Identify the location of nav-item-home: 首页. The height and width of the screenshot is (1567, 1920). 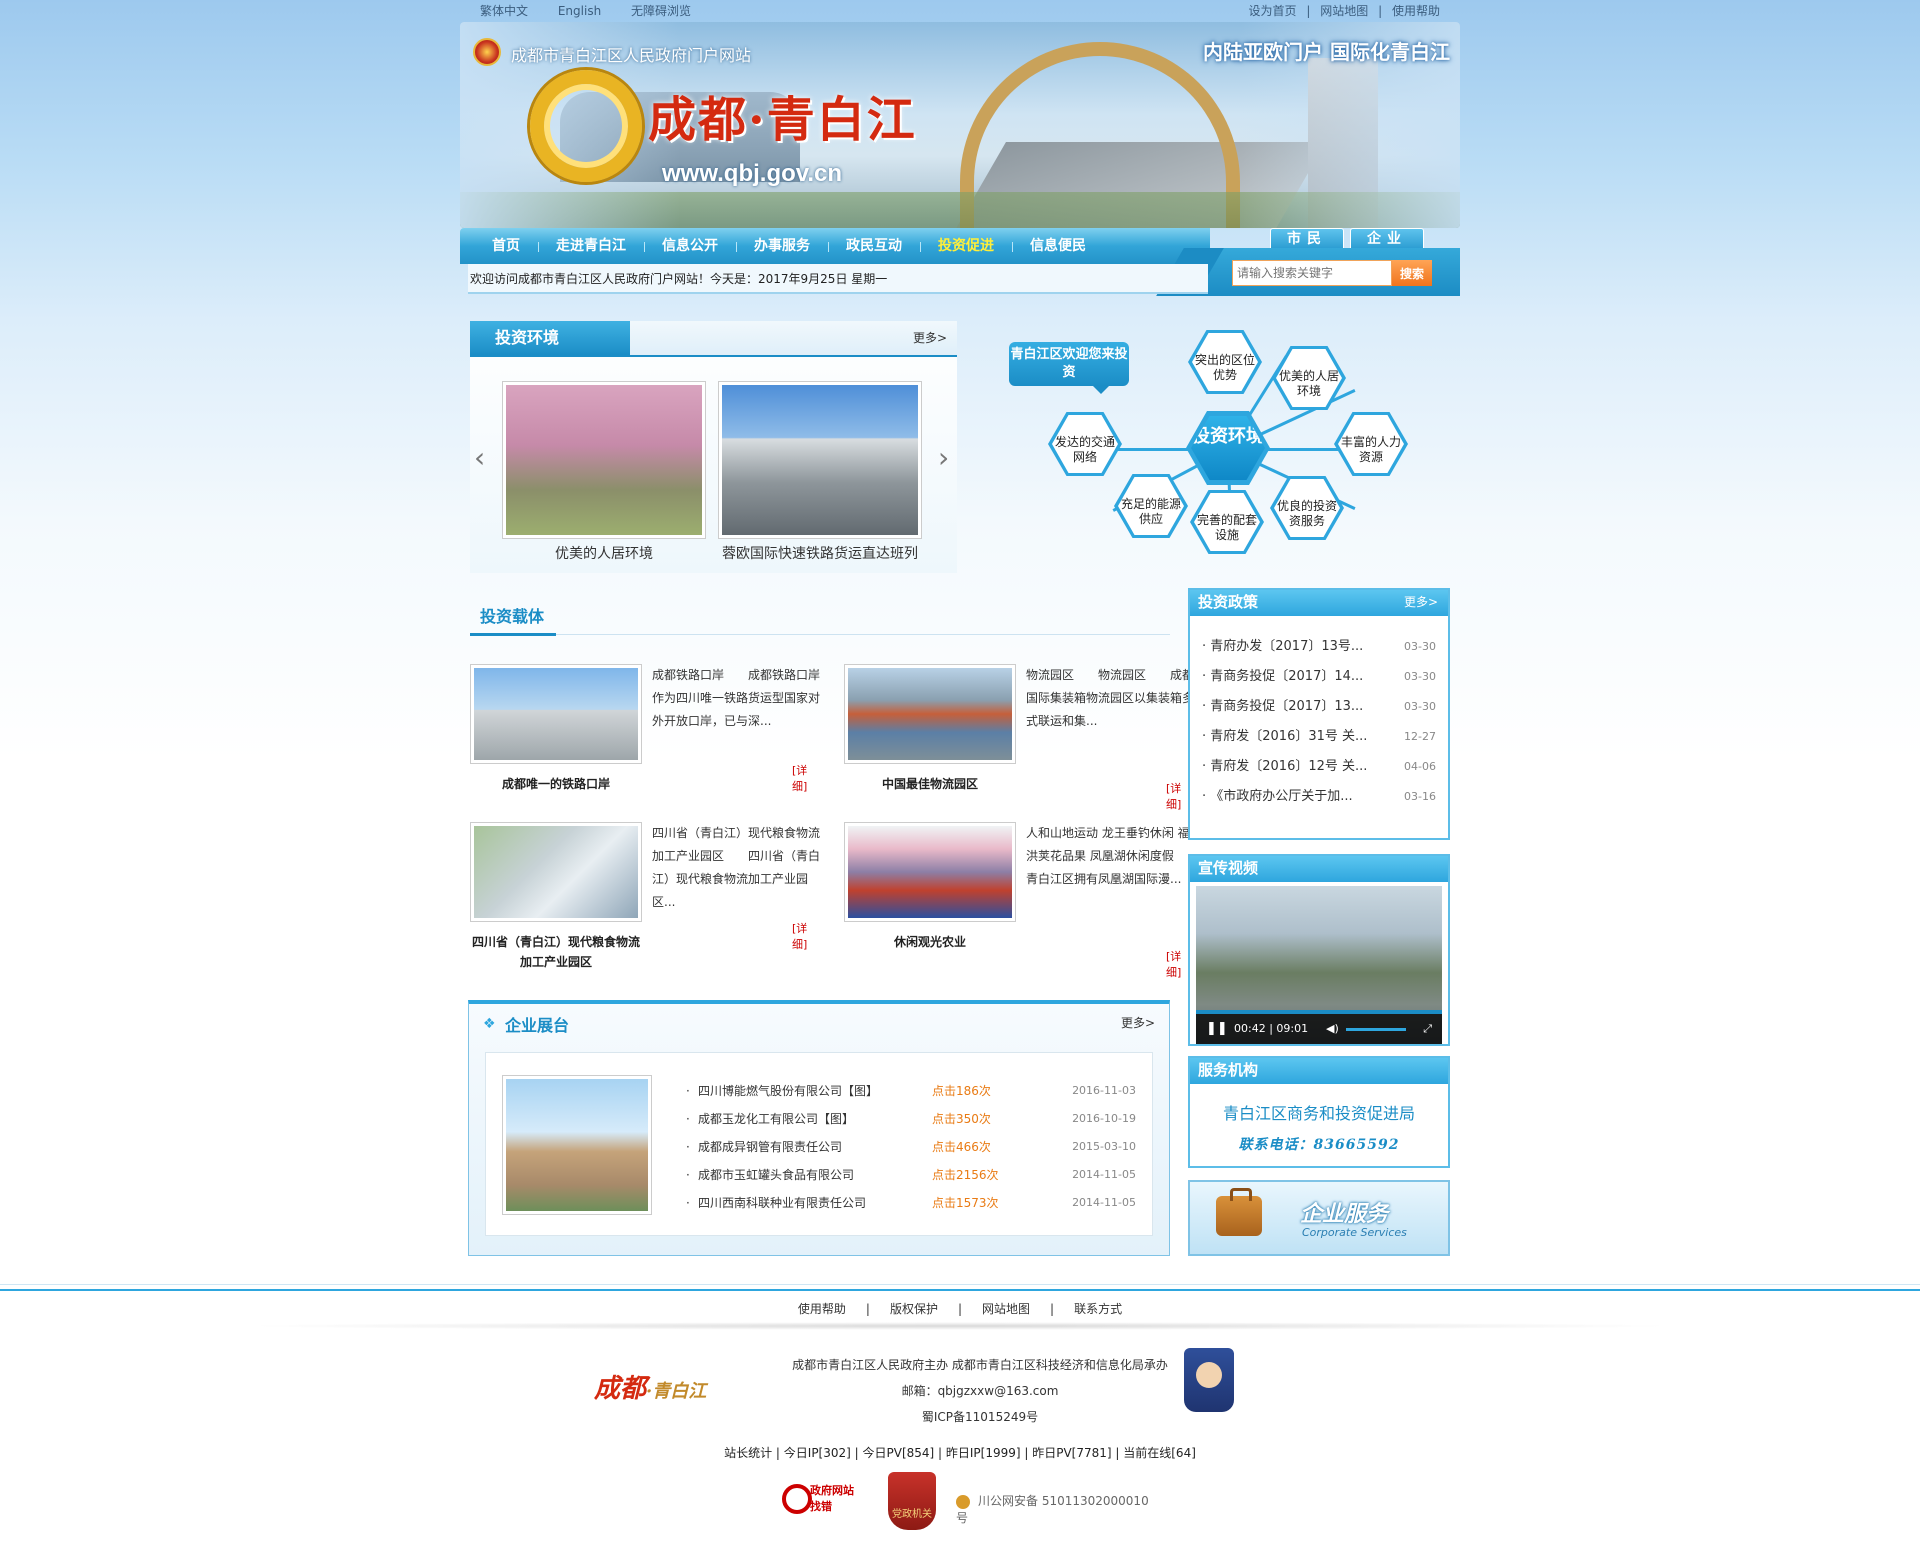
(506, 246).